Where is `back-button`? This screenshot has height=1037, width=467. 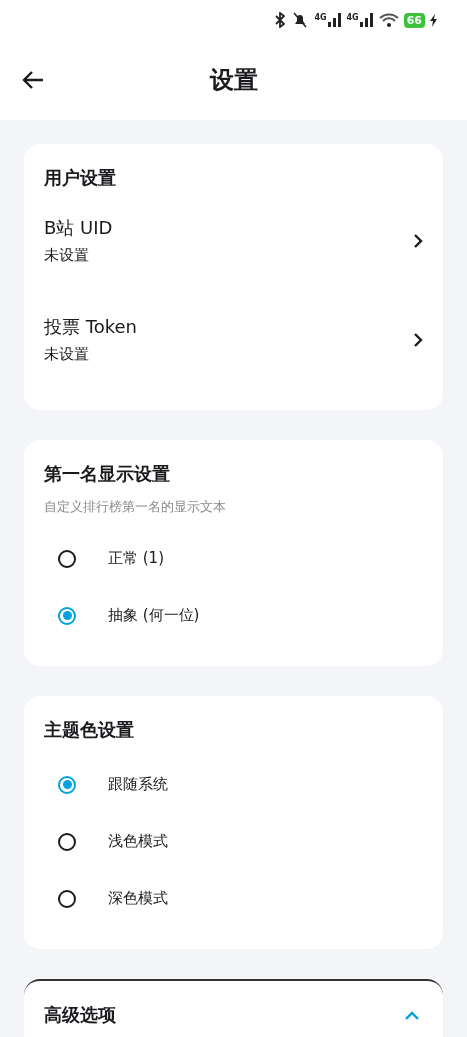 back-button is located at coordinates (33, 80).